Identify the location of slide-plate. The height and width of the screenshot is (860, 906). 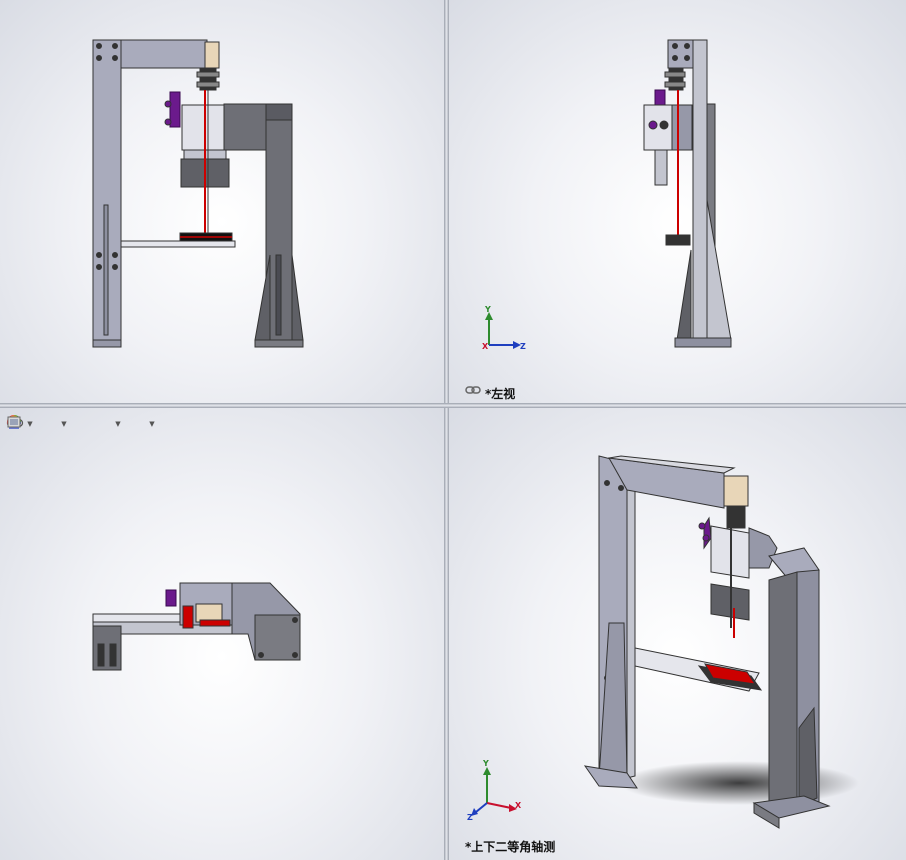
(203, 127).